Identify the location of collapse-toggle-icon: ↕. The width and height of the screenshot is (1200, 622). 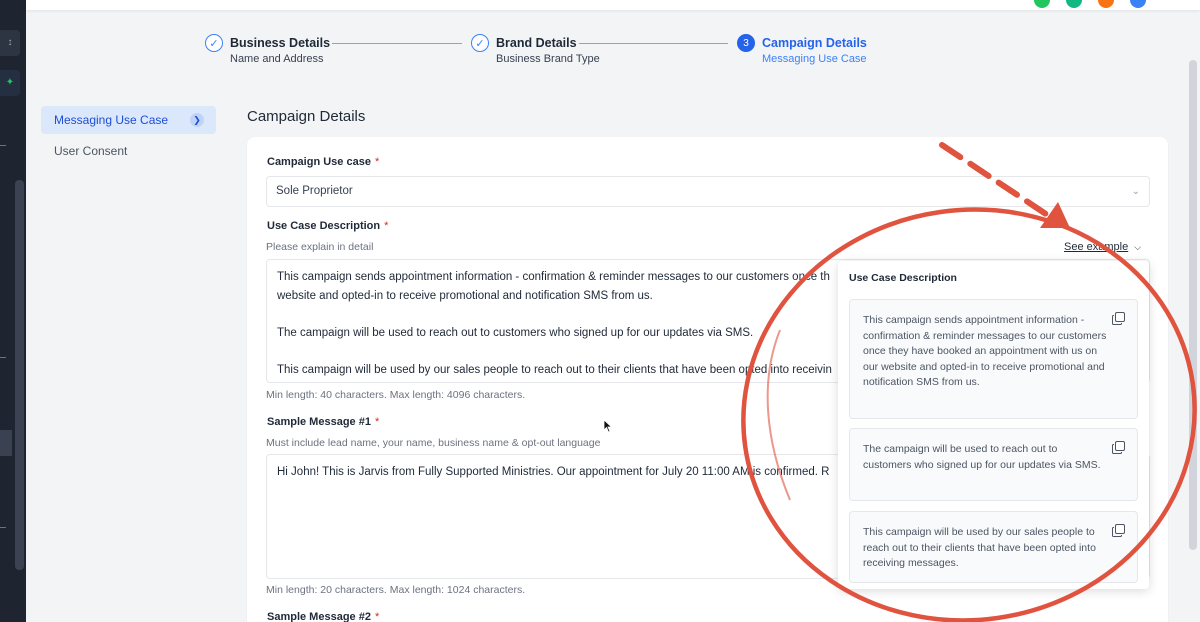
(10, 43).